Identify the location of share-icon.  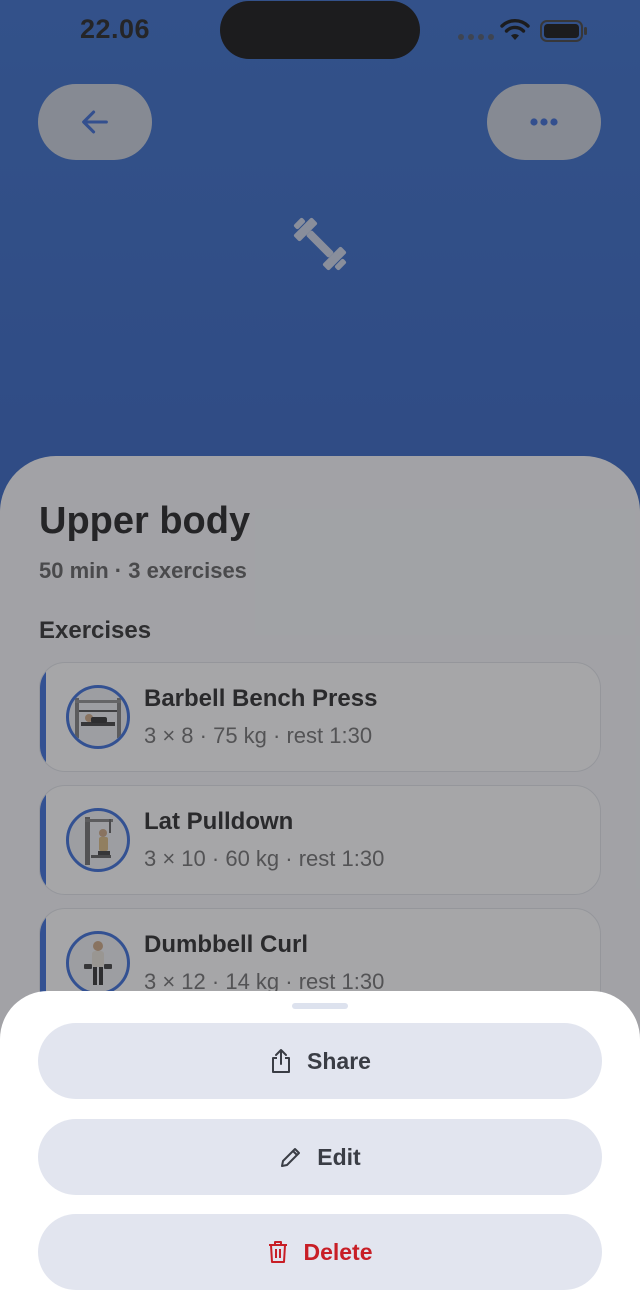
(281, 1061).